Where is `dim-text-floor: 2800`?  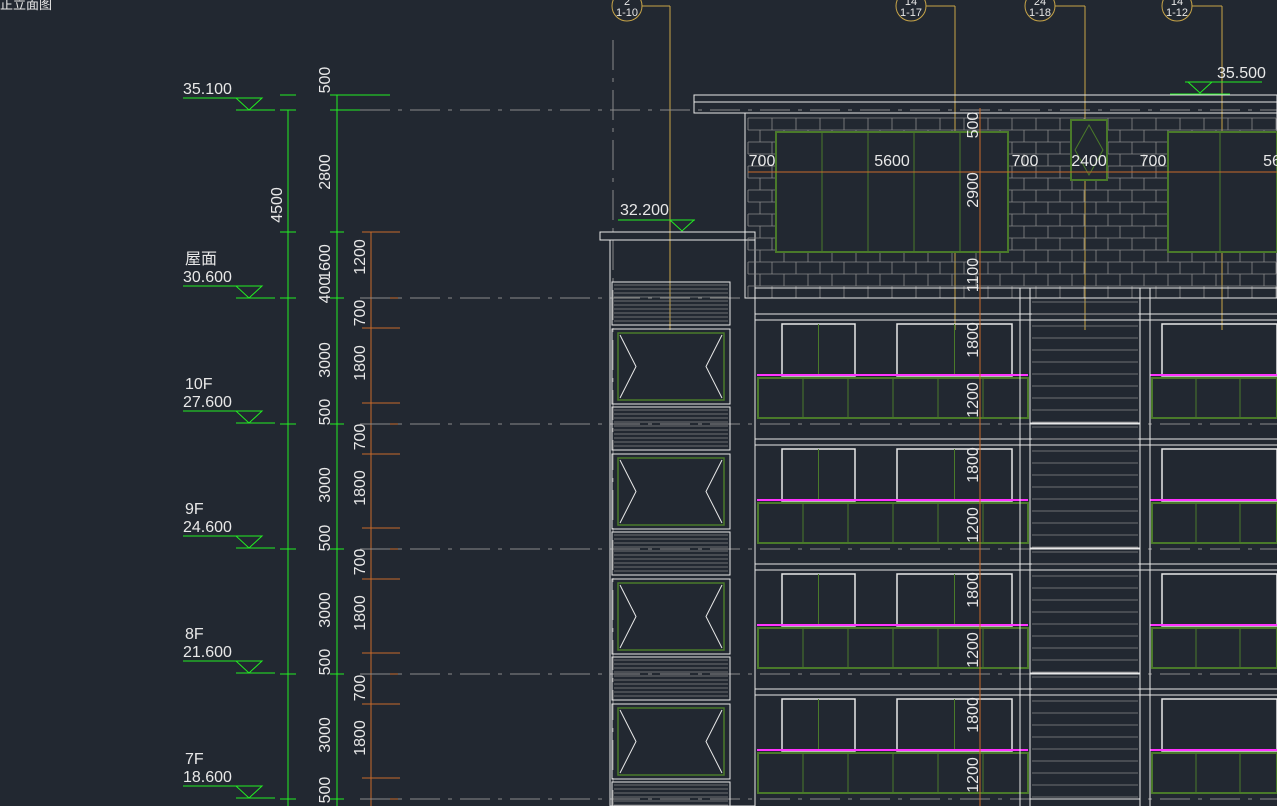
dim-text-floor: 2800 is located at coordinates (325, 172).